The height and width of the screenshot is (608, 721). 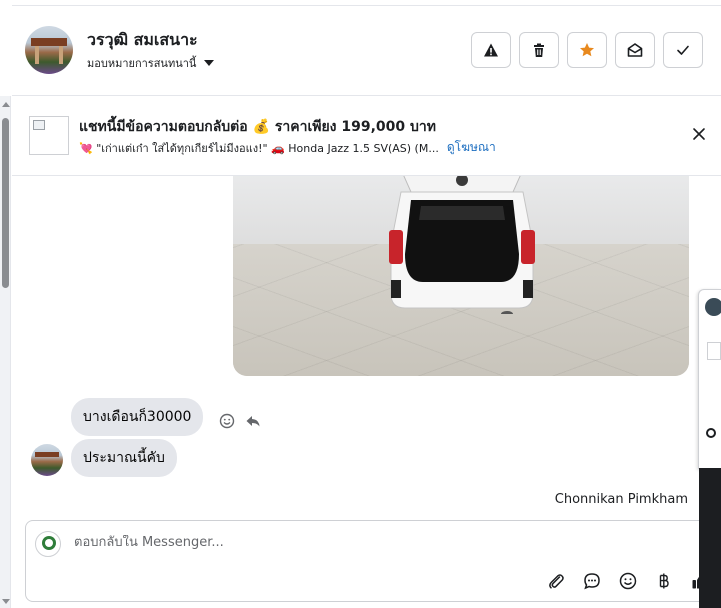 What do you see at coordinates (354, 542) in the screenshot?
I see `reply-input` at bounding box center [354, 542].